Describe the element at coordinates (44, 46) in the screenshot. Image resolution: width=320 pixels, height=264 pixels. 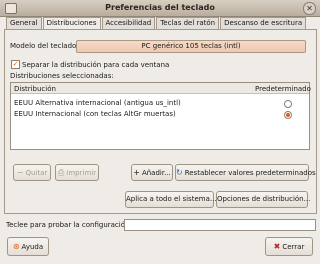
I see `model-label: Modelo del teclado:` at that location.